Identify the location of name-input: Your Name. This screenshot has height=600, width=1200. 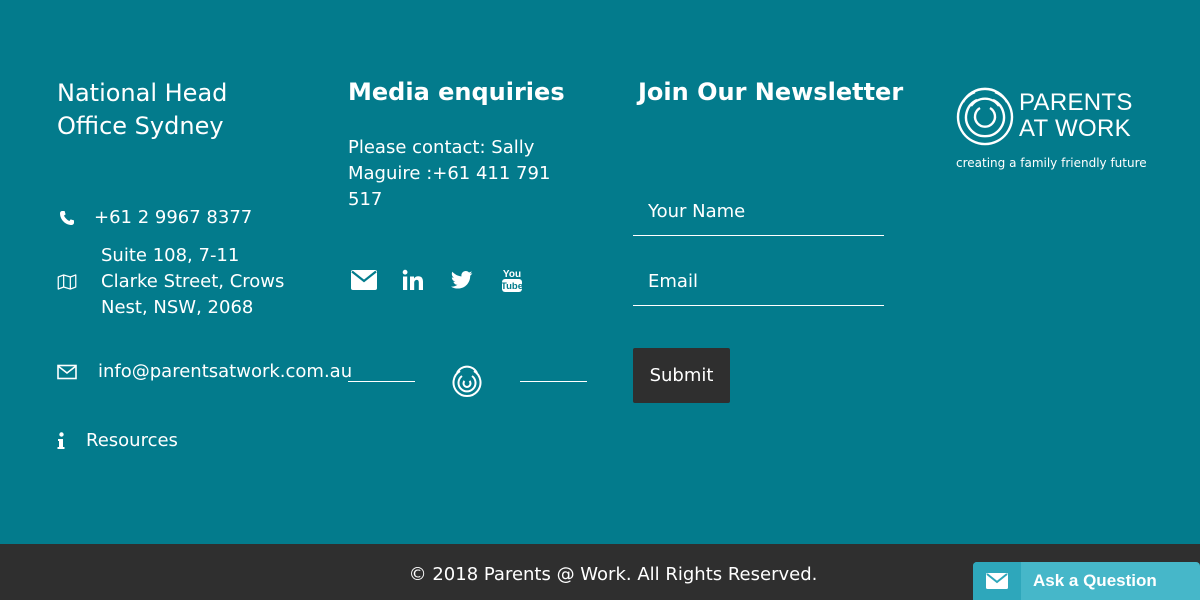
(758, 212).